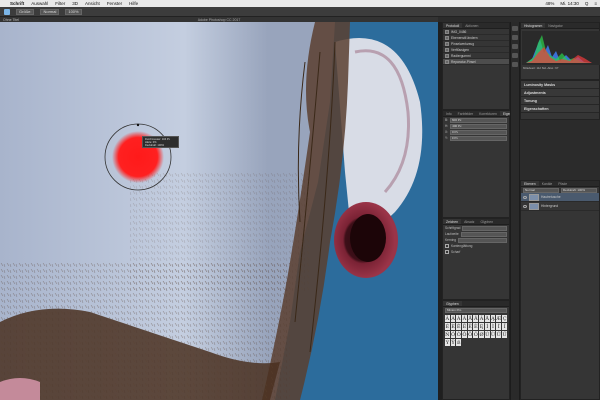 The image size is (600, 400). I want to click on antialias-checkbox, so click(447, 246).